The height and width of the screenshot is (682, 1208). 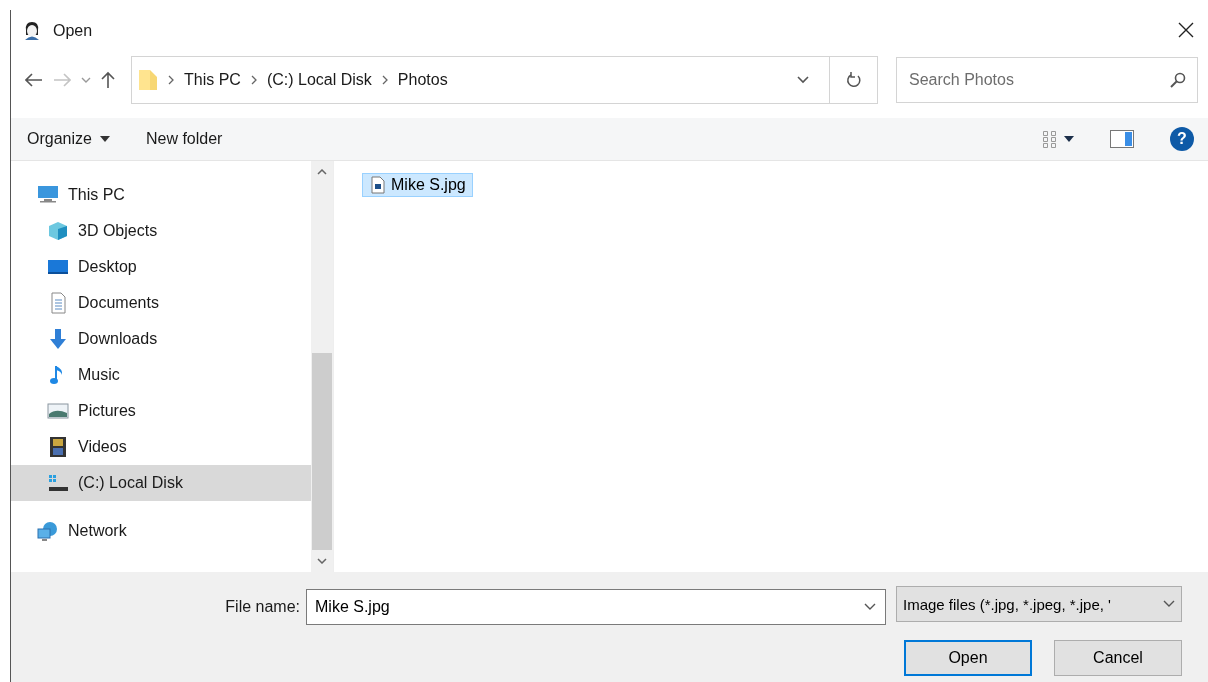 What do you see at coordinates (161, 195) in the screenshot?
I see `sidebar-item: This PC` at bounding box center [161, 195].